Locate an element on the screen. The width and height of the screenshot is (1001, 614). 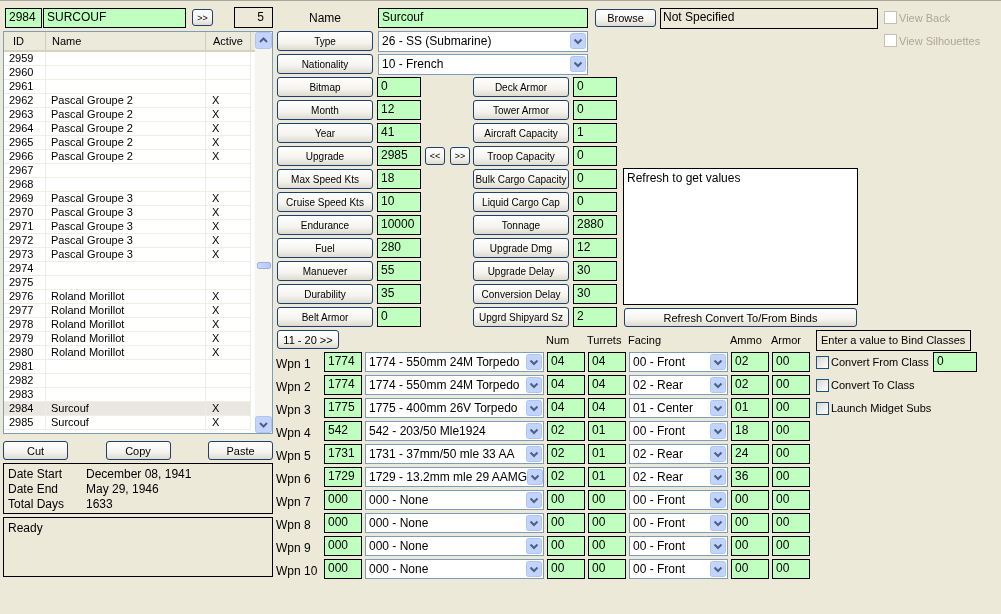
list-row: 2961 is located at coordinates (127, 87).